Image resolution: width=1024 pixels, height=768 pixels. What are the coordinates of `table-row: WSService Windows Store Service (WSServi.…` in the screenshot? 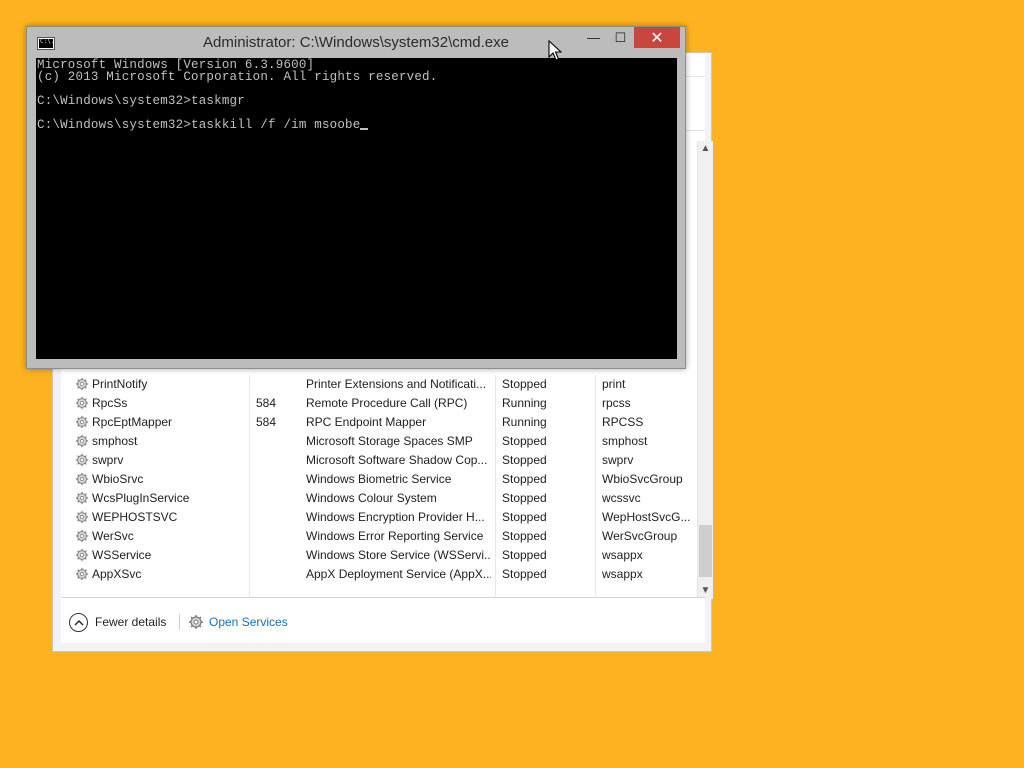 It's located at (374, 555).